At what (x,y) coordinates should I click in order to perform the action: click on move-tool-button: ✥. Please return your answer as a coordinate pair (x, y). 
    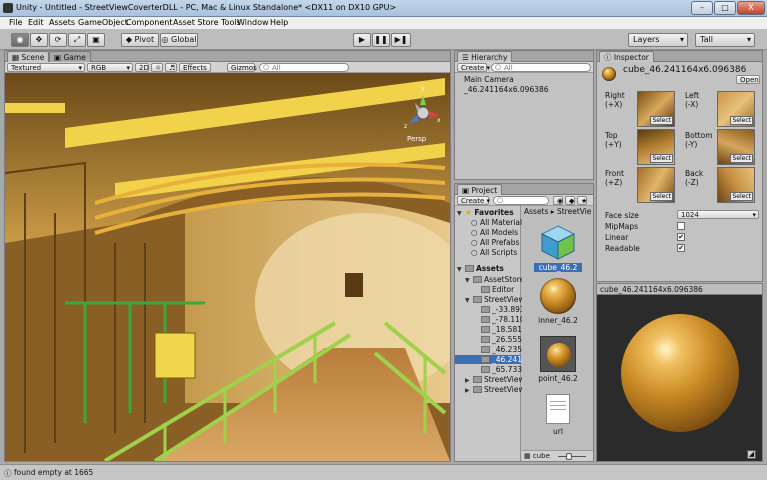
    Looking at the image, I should click on (39, 40).